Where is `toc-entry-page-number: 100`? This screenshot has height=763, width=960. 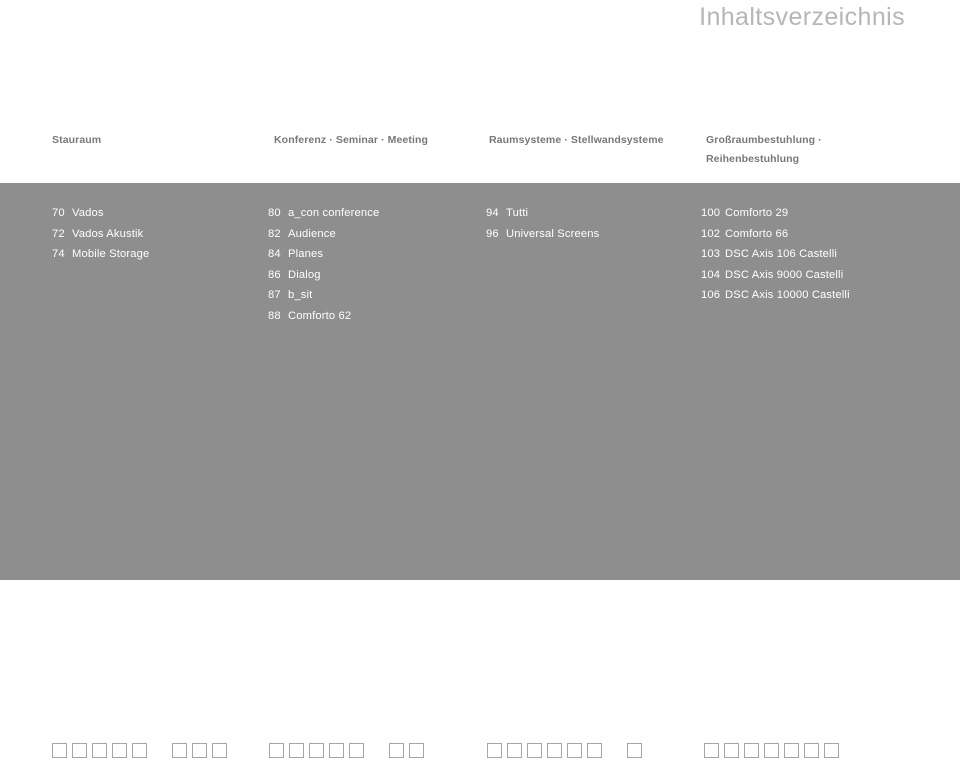 toc-entry-page-number: 100 is located at coordinates (711, 213).